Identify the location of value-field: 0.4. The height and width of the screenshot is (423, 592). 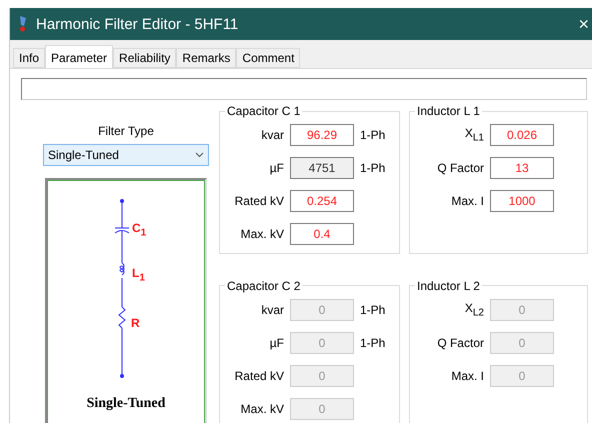
(322, 234).